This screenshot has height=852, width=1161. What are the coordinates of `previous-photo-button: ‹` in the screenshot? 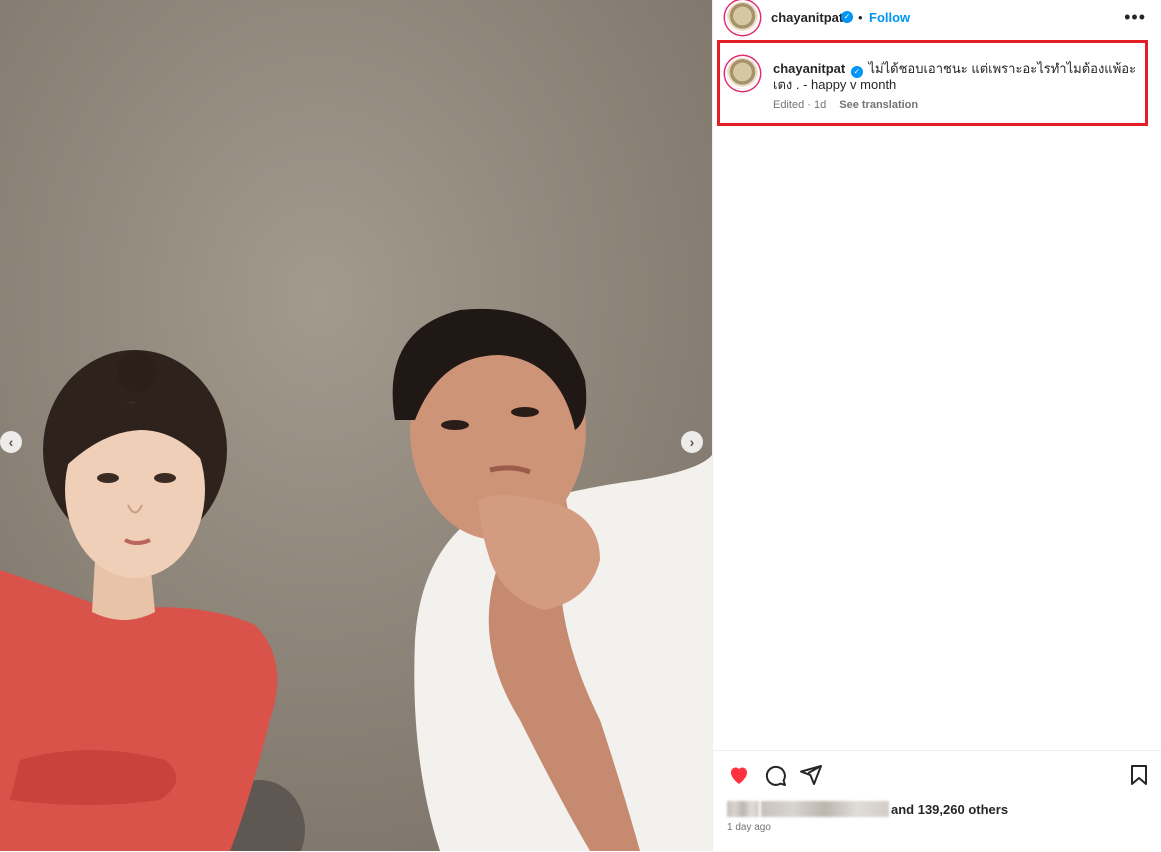 It's located at (11, 442).